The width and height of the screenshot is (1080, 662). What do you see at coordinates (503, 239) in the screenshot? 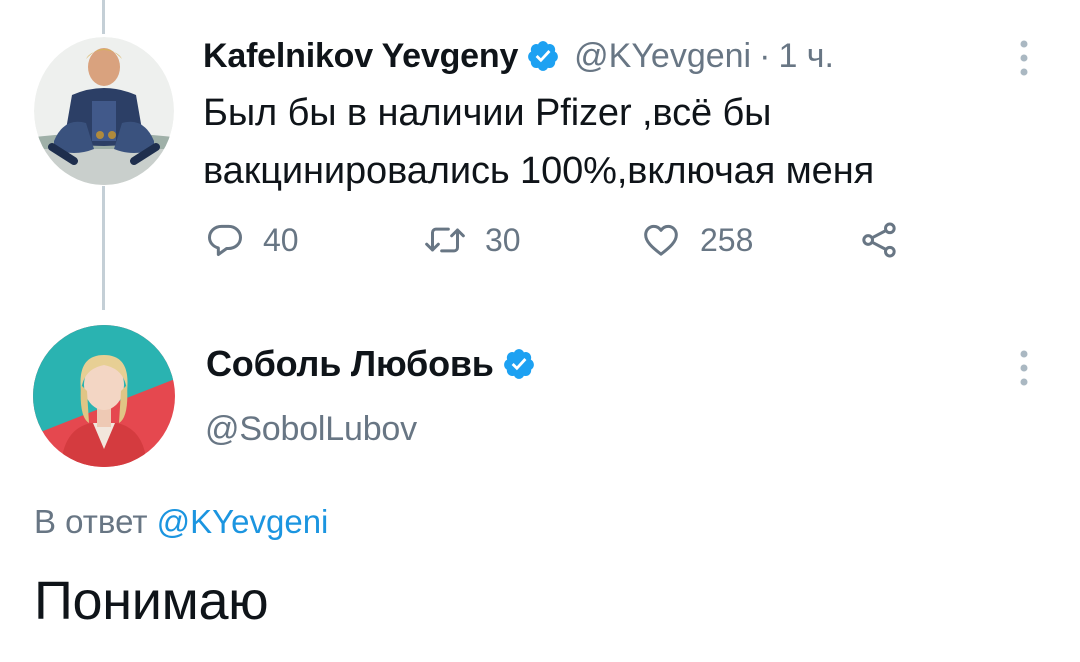
I see `retweet-count: 30` at bounding box center [503, 239].